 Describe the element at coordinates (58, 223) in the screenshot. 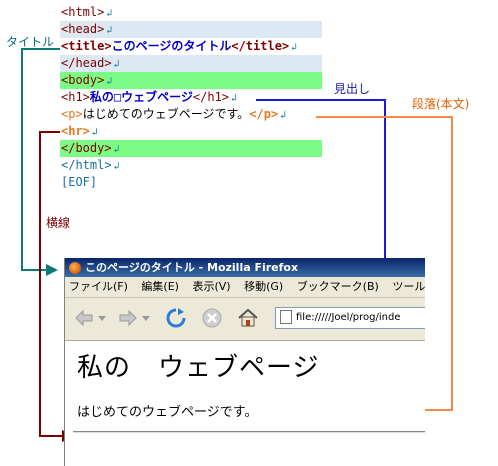

I see `annotation-hr: 横線` at that location.